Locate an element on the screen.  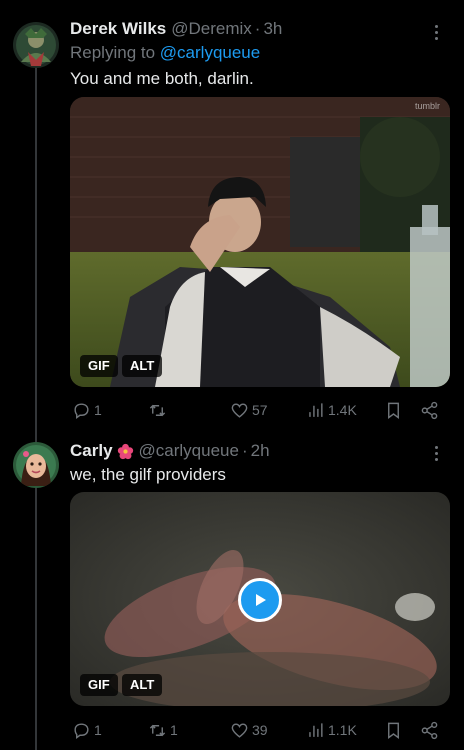
retweet-count: 1 is located at coordinates (174, 730).